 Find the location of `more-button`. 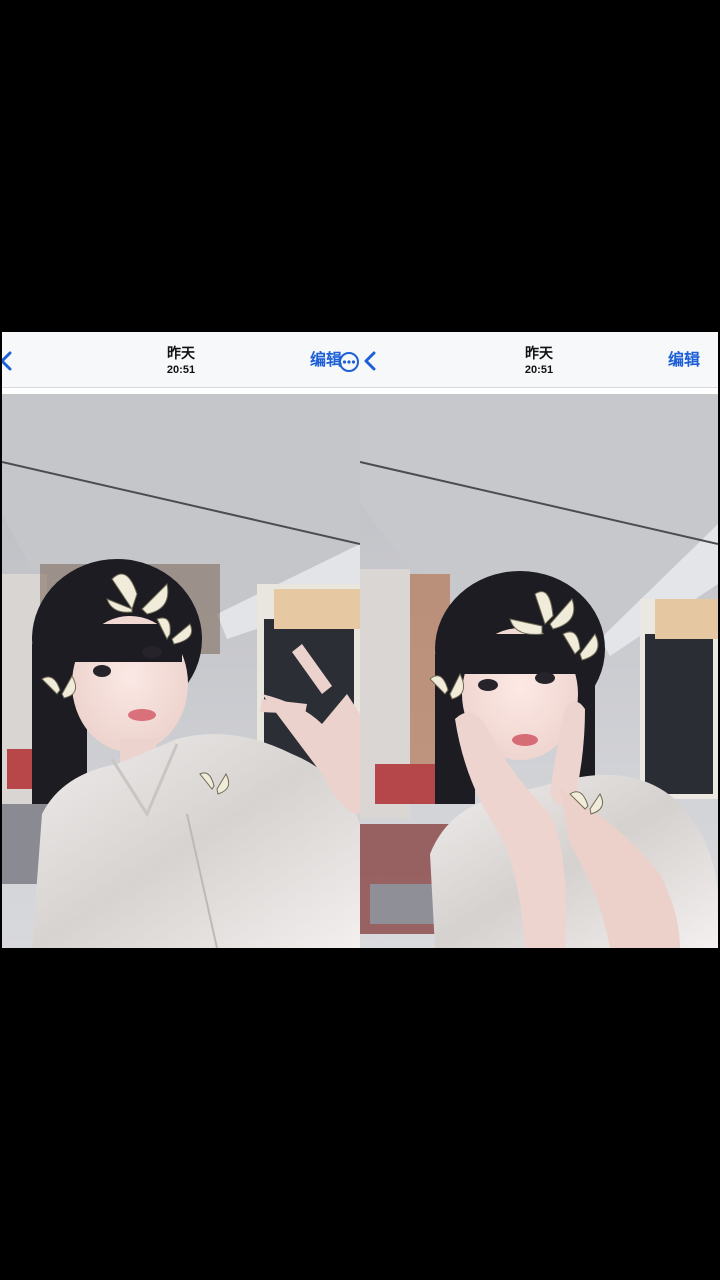

more-button is located at coordinates (349, 362).